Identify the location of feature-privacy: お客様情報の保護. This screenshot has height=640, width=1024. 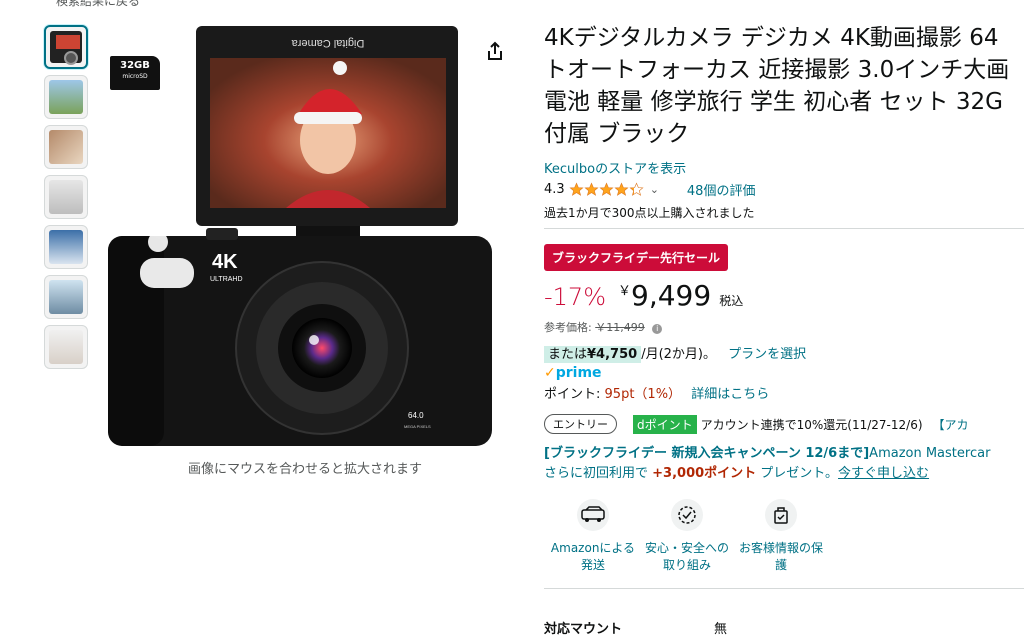
(781, 536).